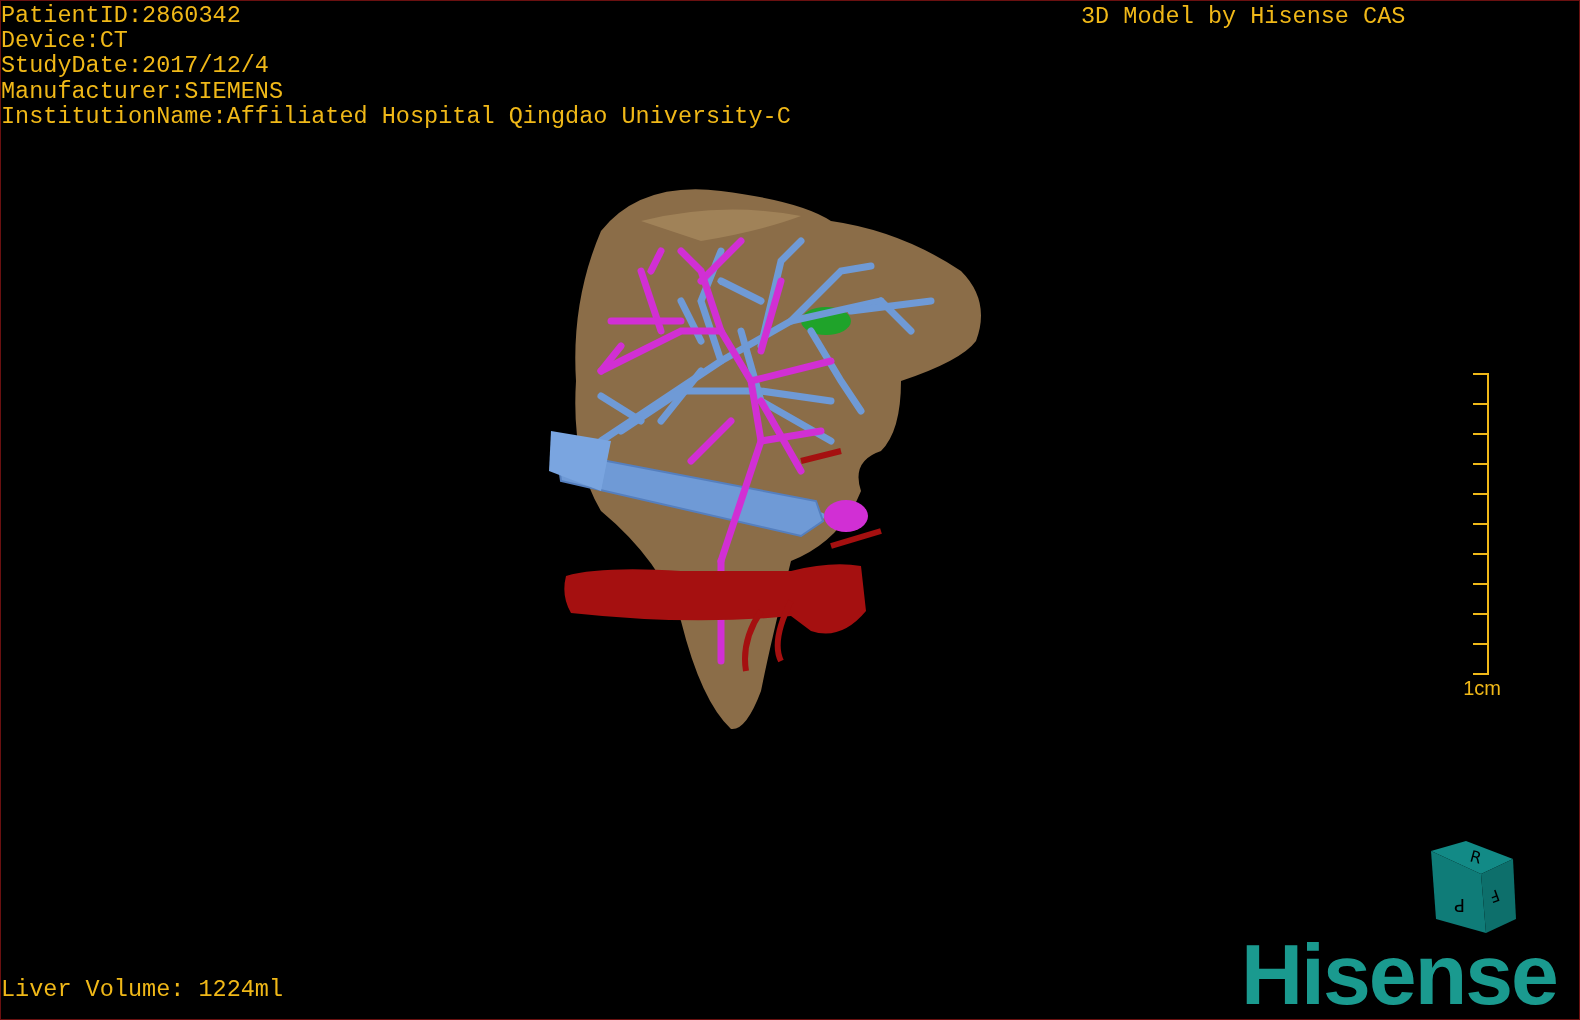  Describe the element at coordinates (1482, 688) in the screenshot. I see `scale-label: 1cm` at that location.